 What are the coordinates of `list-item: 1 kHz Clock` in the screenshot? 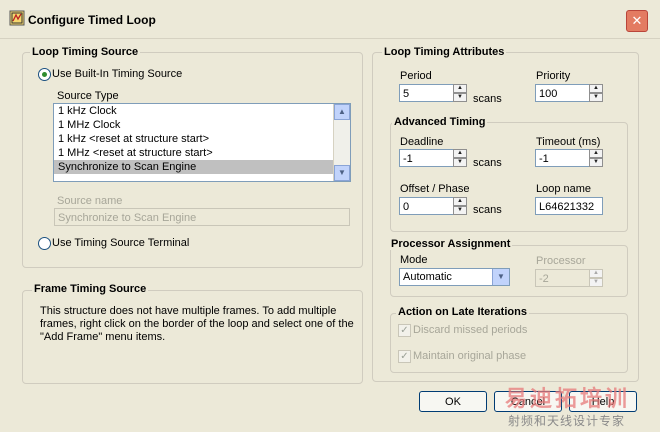 It's located at (202, 111).